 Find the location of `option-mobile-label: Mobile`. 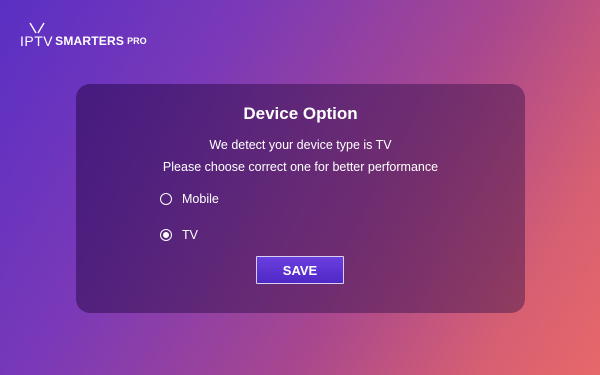

option-mobile-label: Mobile is located at coordinates (200, 199).